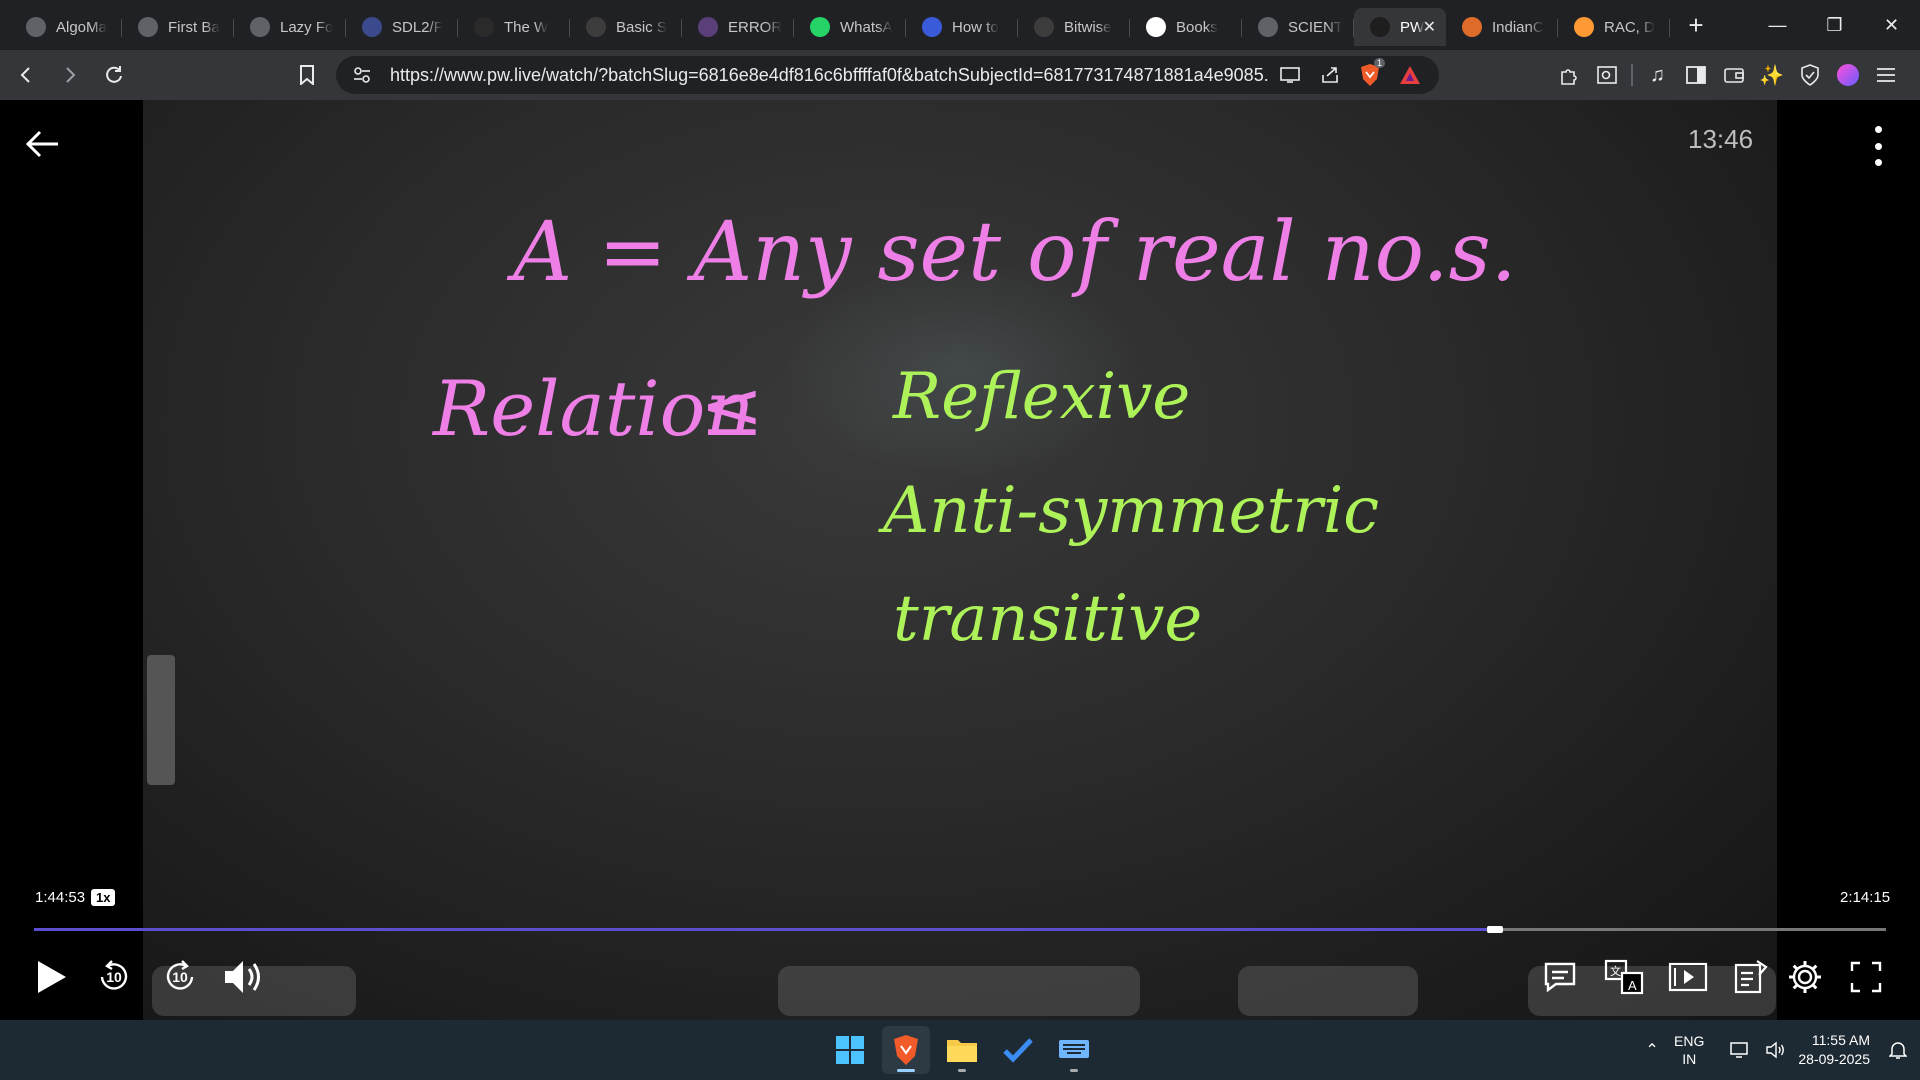 The width and height of the screenshot is (1920, 1080). Describe the element at coordinates (1696, 25) in the screenshot. I see `new-tab-button: +` at that location.